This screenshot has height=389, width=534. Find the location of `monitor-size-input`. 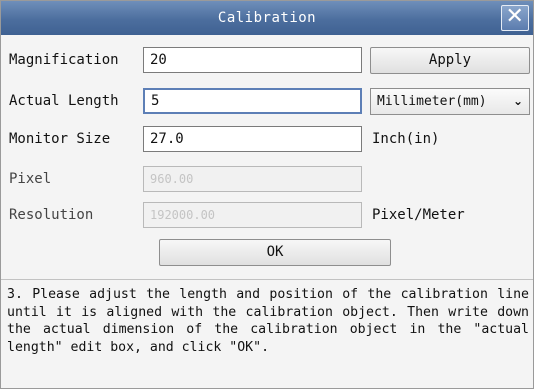

monitor-size-input is located at coordinates (252, 139).